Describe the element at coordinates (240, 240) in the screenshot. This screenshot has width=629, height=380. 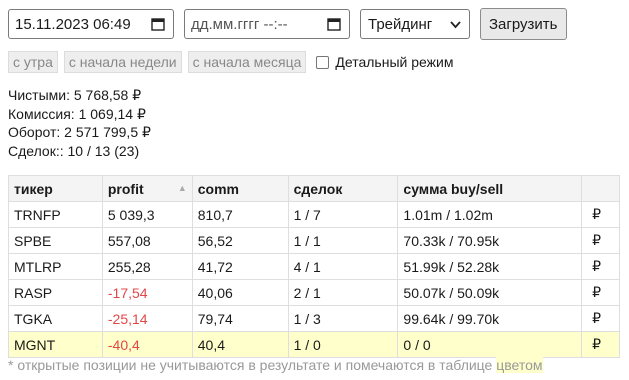
I see `cell-comm: 56,52` at that location.